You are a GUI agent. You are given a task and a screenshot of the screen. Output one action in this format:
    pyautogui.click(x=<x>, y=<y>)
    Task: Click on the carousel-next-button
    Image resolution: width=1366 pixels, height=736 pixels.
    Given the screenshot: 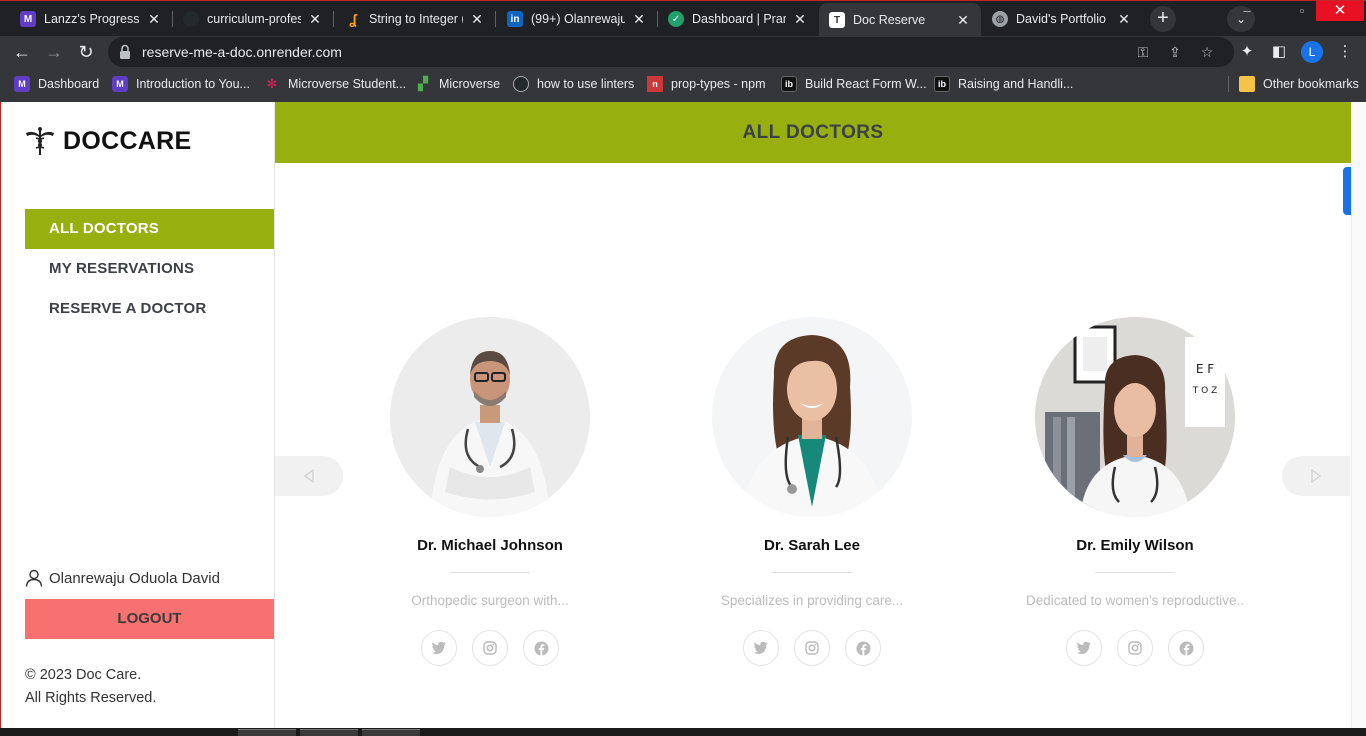 What is the action you would take?
    pyautogui.click(x=1316, y=476)
    